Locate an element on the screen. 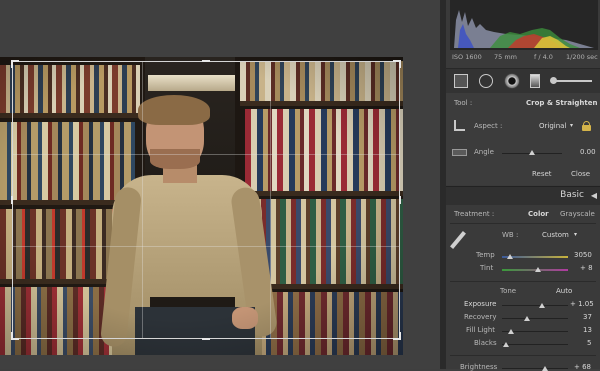 The image size is (600, 371). spot-removal-icon is located at coordinates (486, 81).